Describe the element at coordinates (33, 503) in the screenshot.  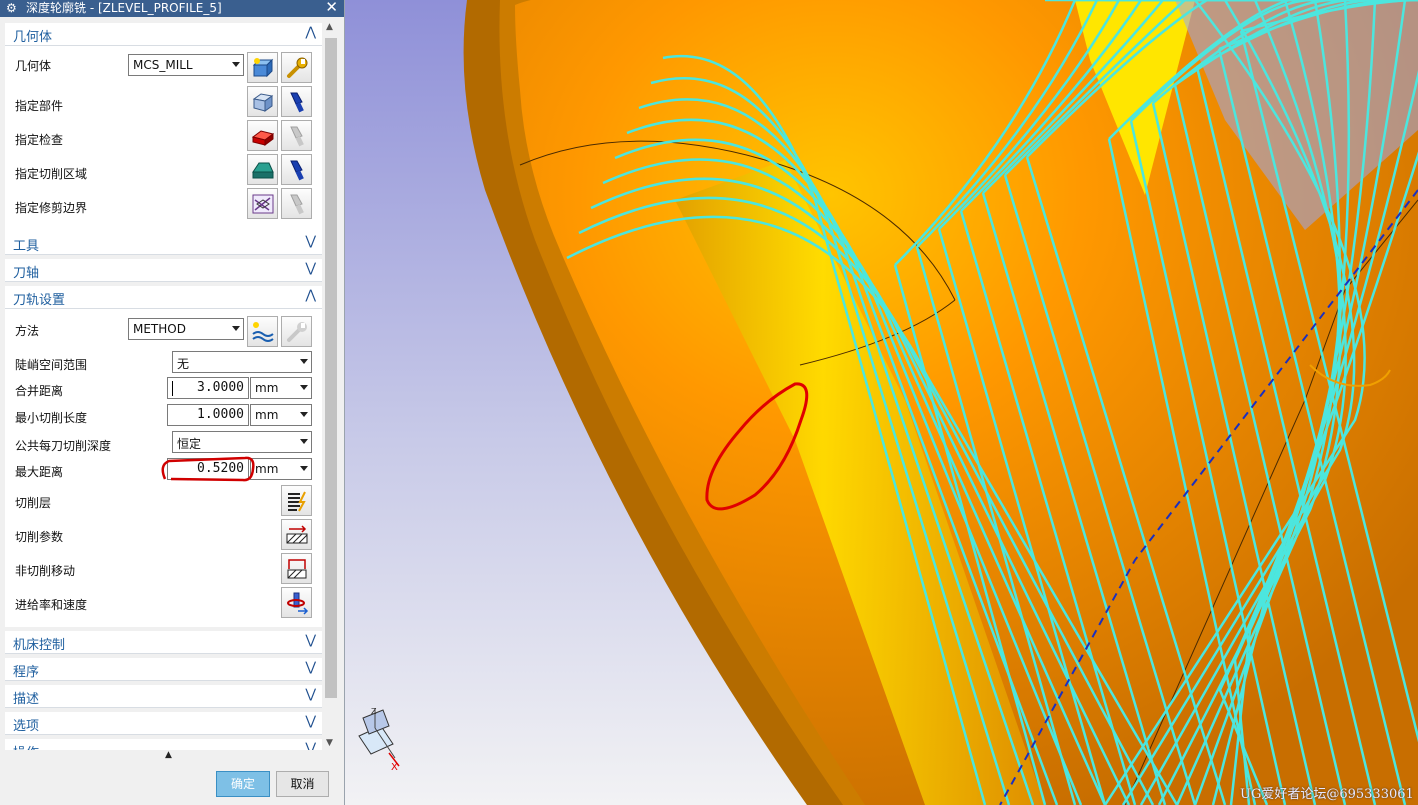
I see `cut-levels-label: 切削层` at that location.